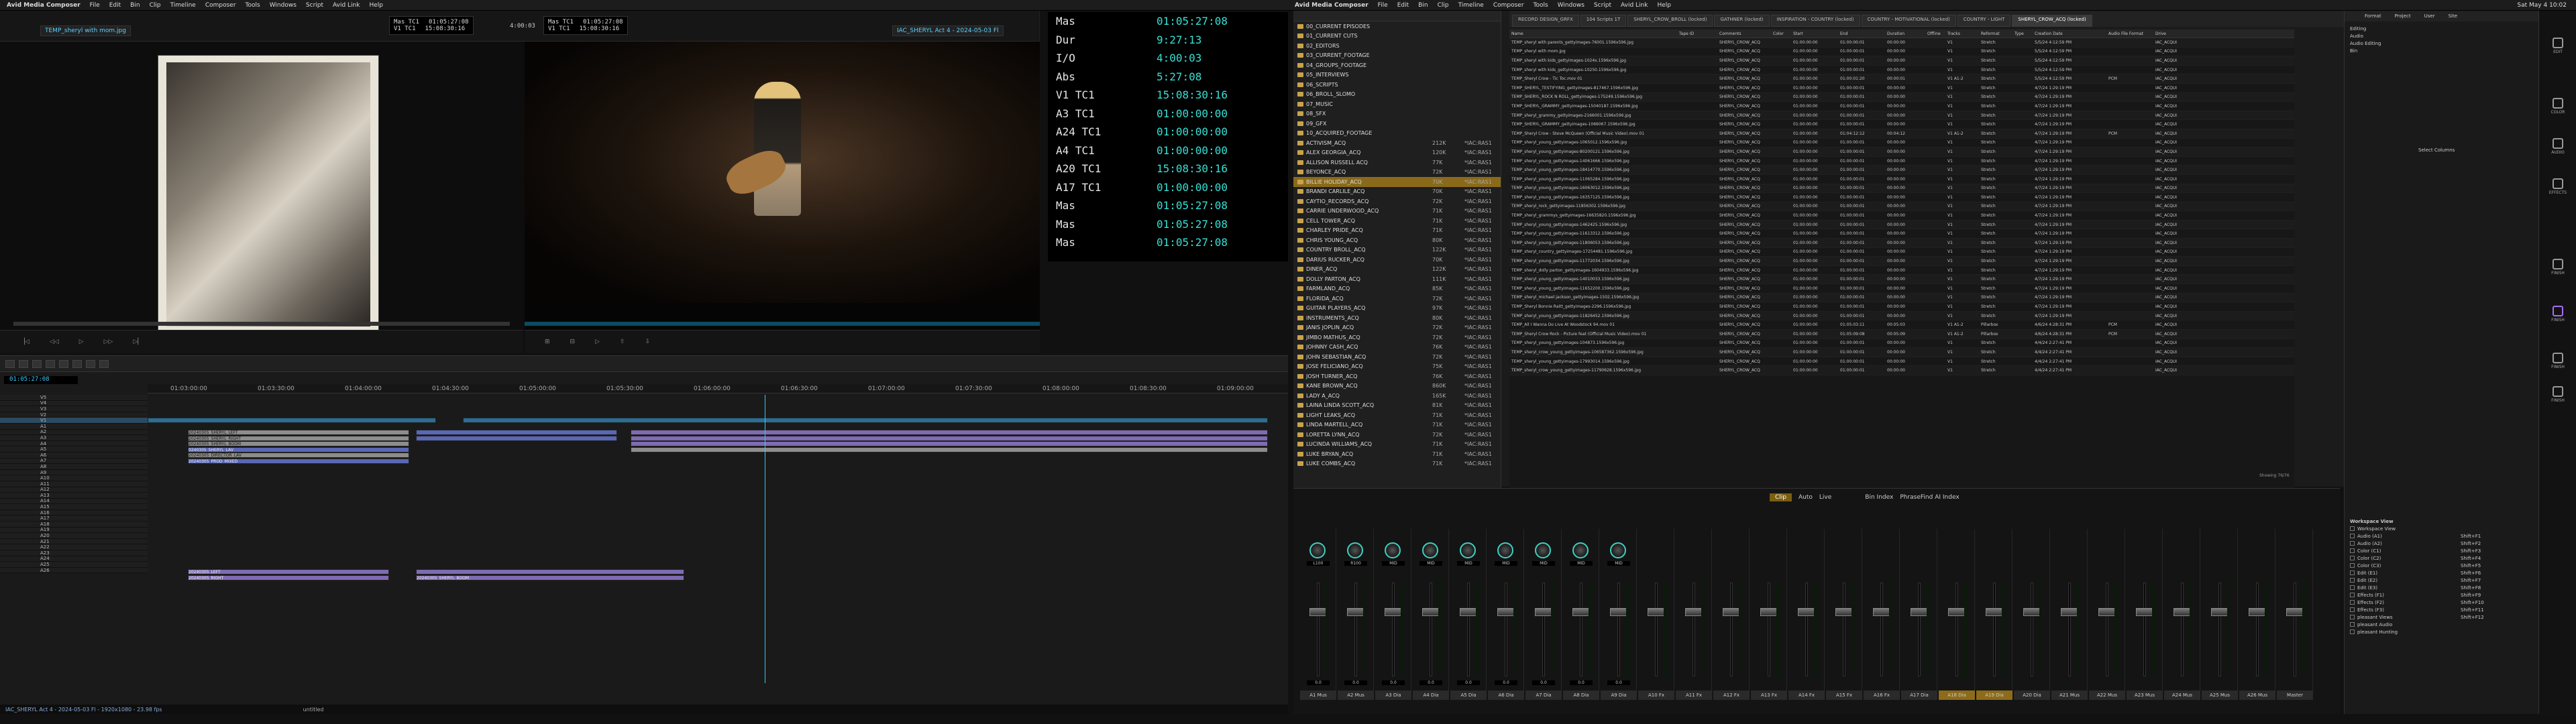  I want to click on bin-folder-item: DARIUS RUCKER_ACQ 70K *IAC:RAS1, so click(1397, 260).